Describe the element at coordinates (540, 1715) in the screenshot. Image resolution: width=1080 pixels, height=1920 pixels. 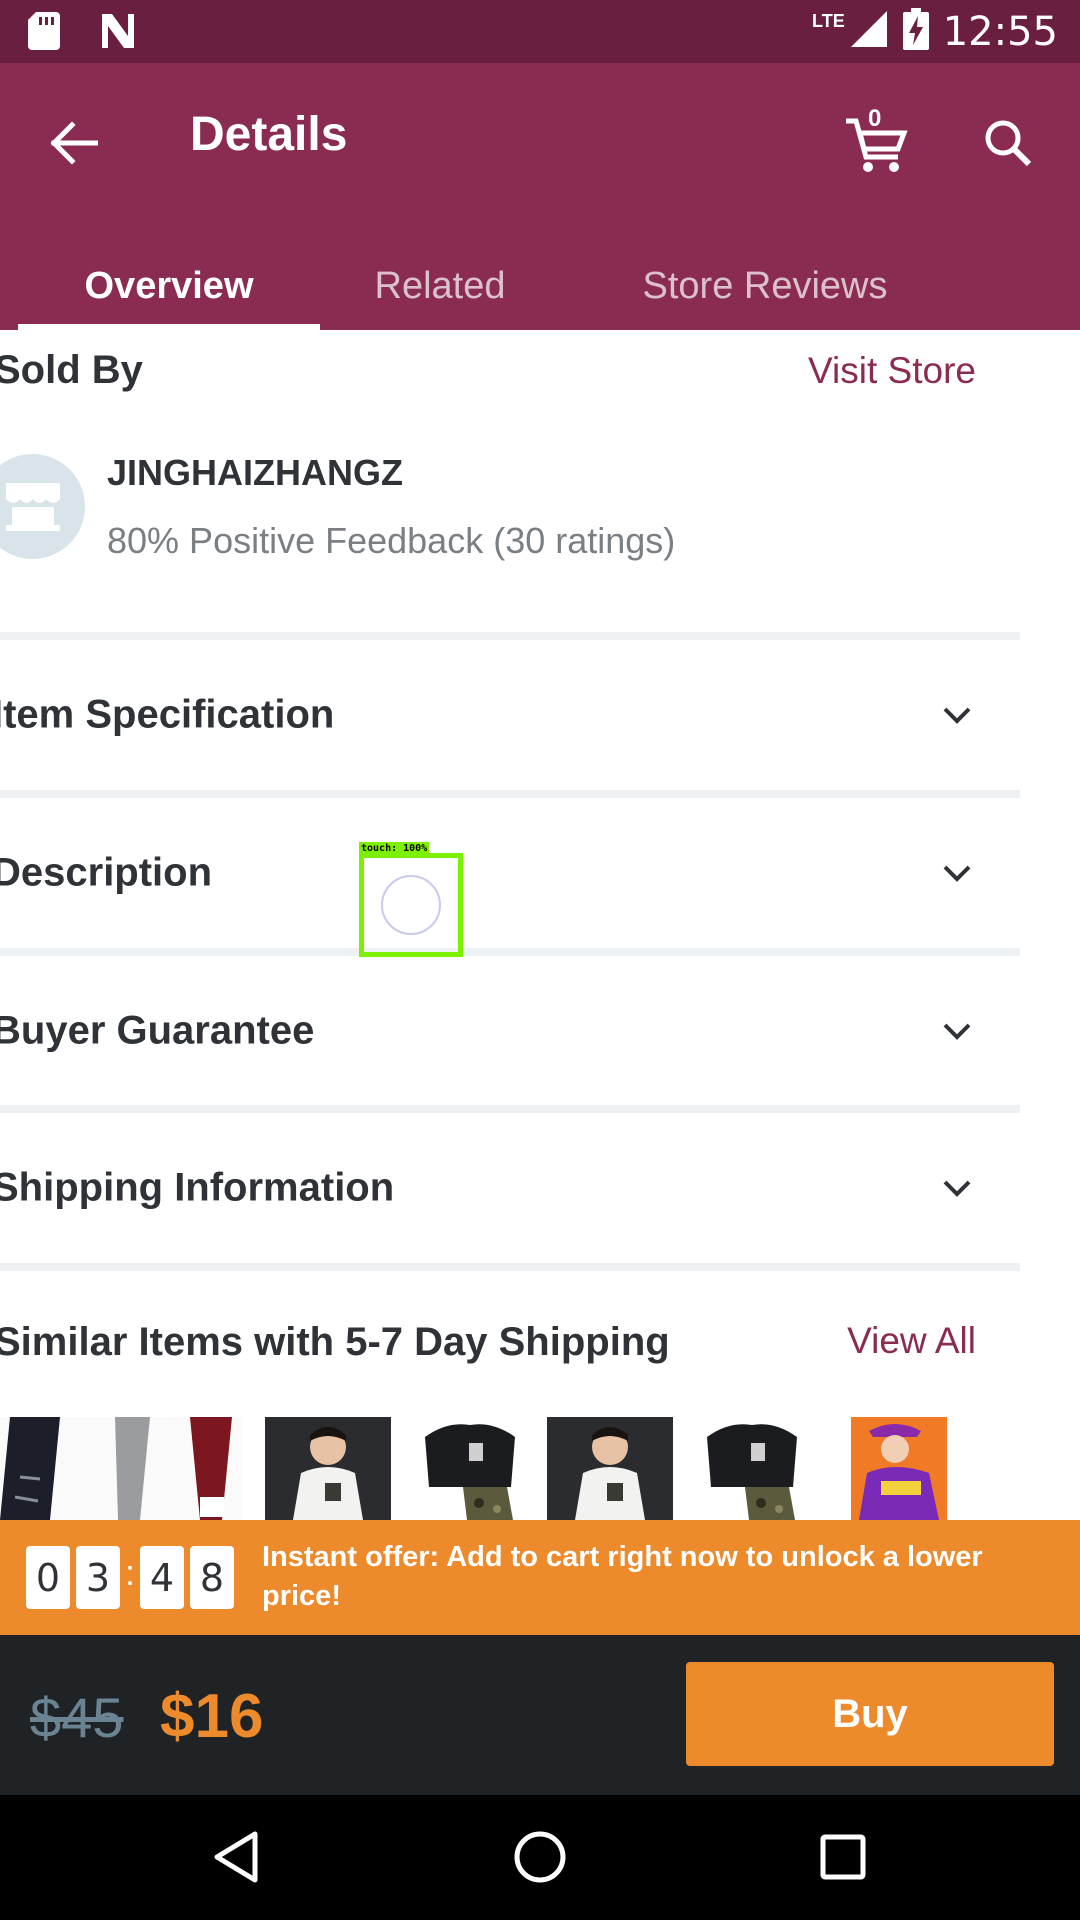
I see `purchase-bar: $45 $16 Buy` at that location.